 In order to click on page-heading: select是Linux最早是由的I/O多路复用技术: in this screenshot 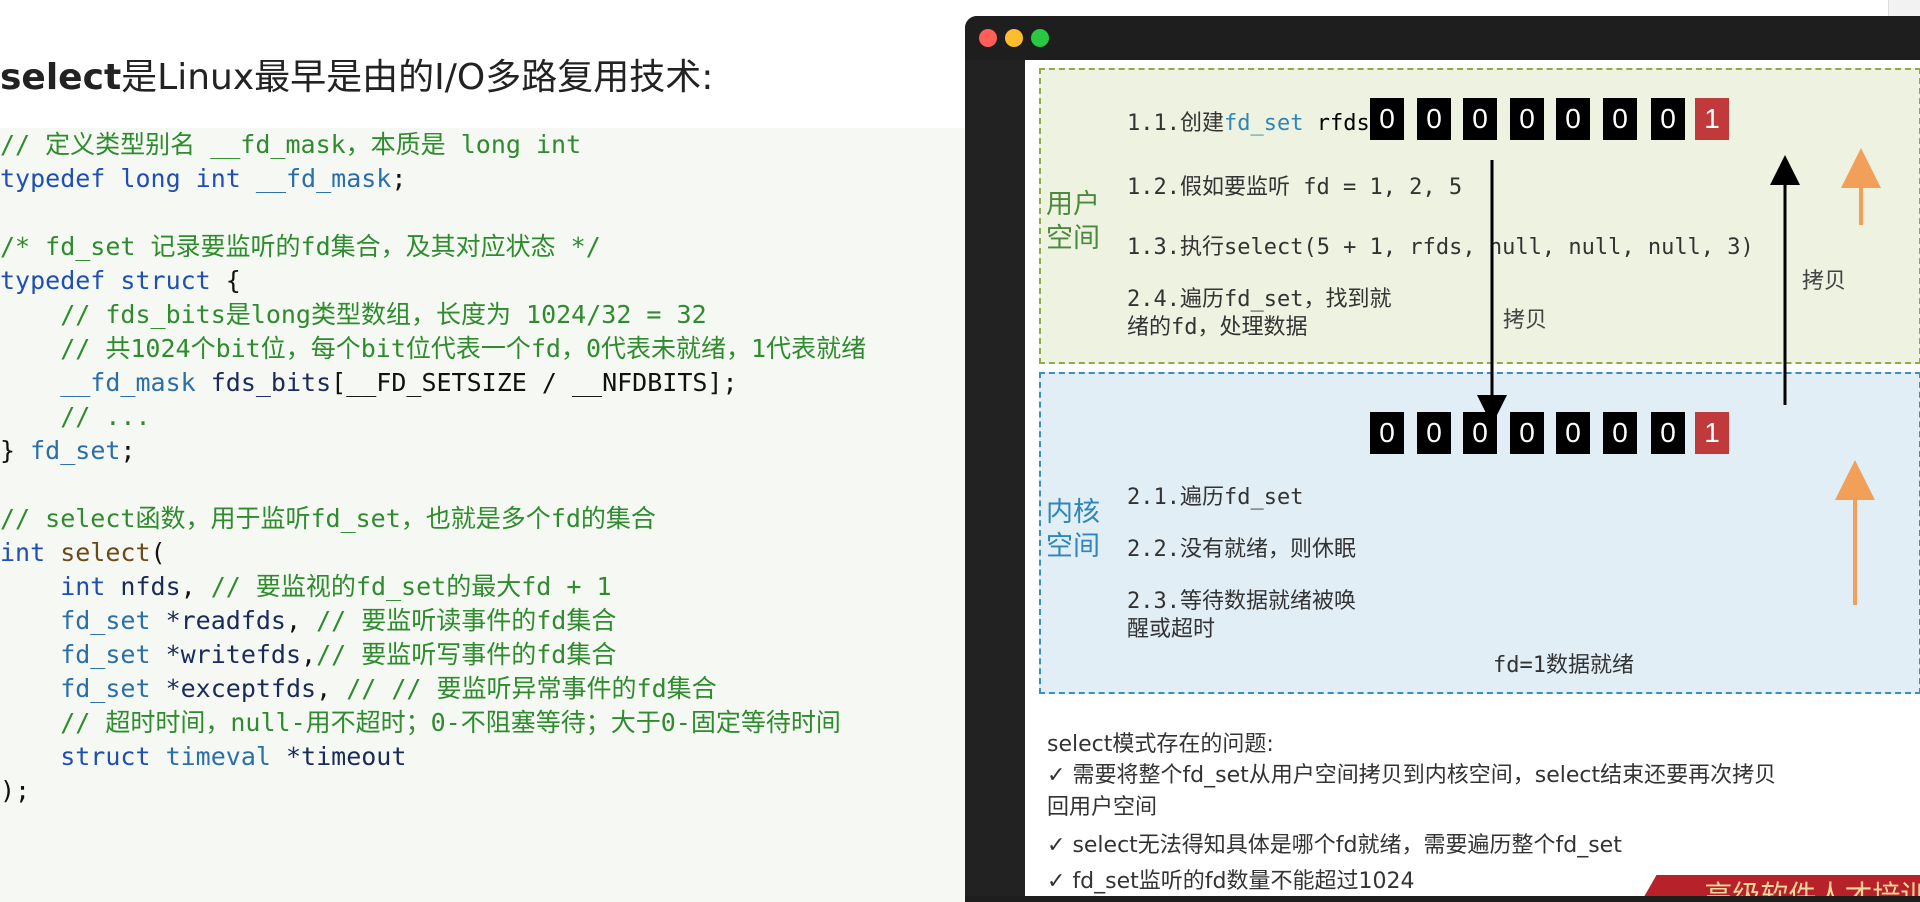, I will do `click(356, 74)`.